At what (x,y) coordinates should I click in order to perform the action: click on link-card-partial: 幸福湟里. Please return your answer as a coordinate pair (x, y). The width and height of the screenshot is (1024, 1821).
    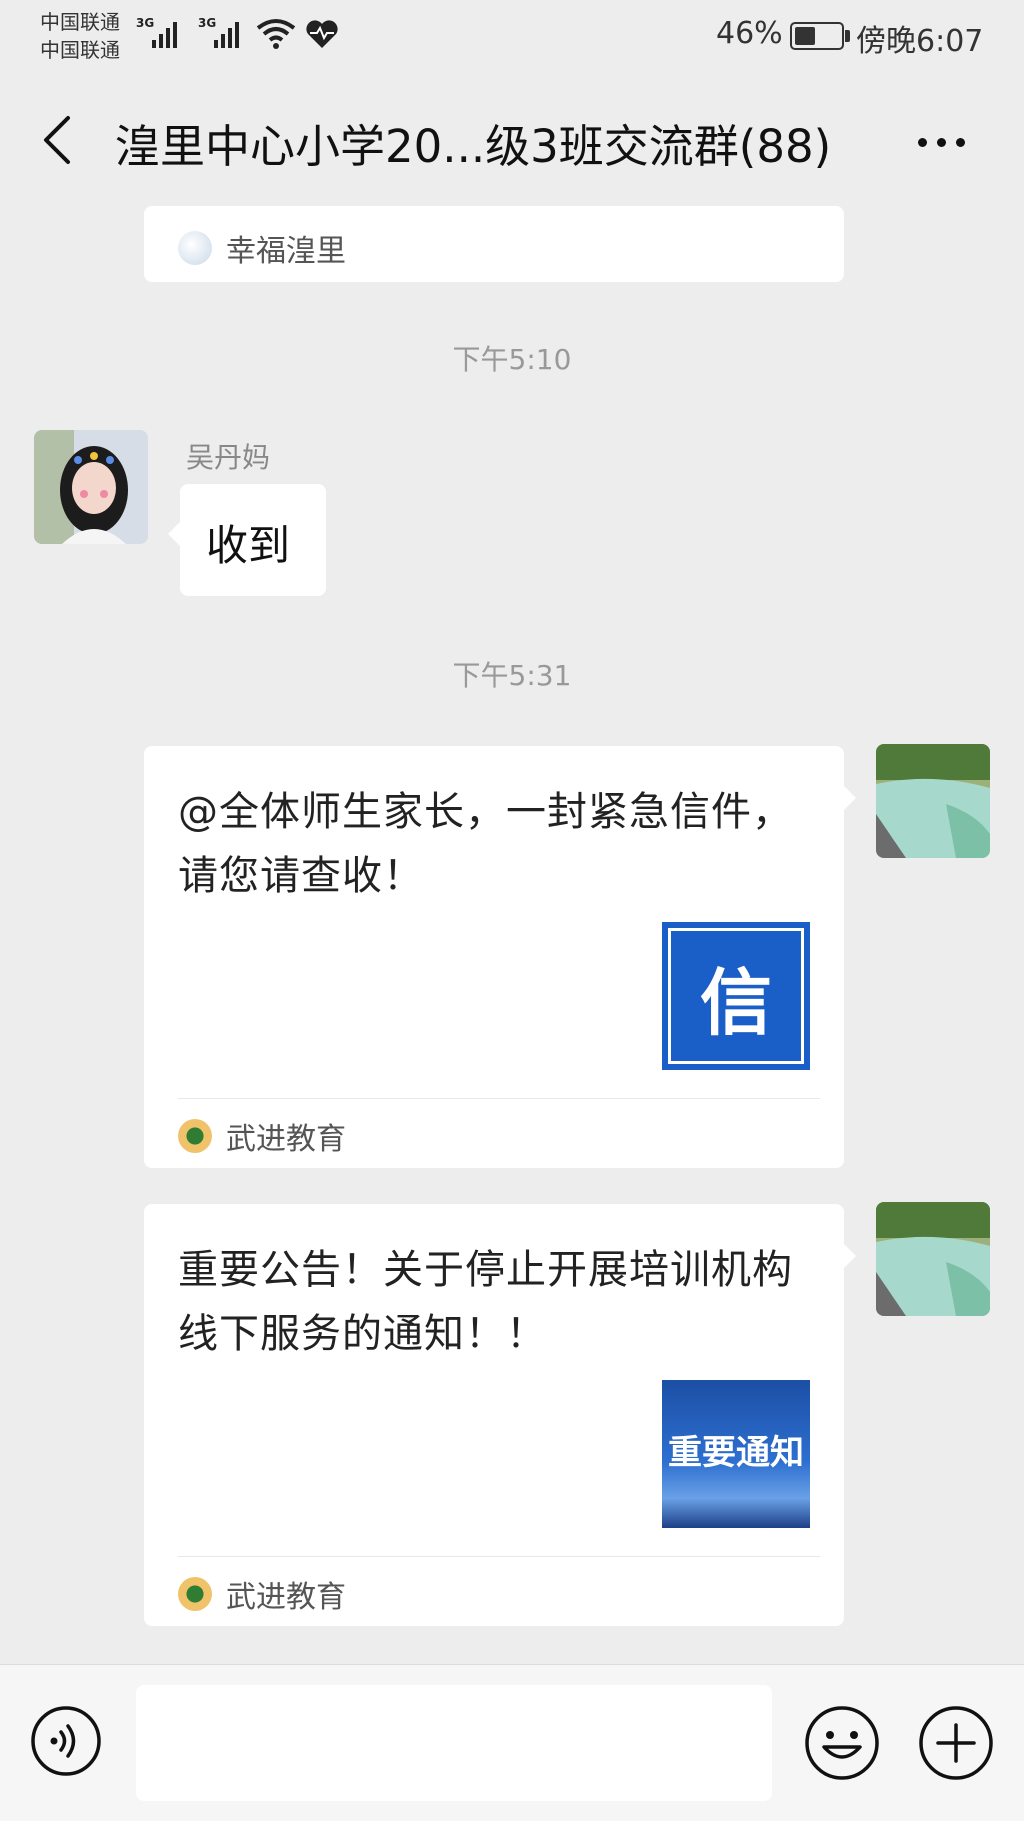
    Looking at the image, I should click on (494, 244).